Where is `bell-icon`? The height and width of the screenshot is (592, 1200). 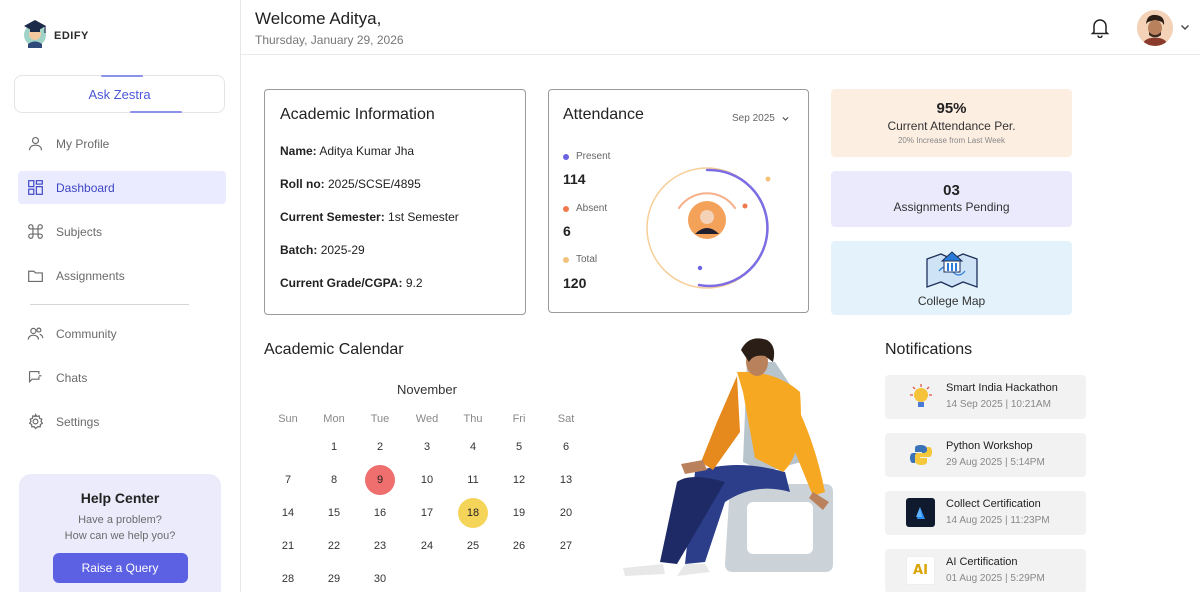 bell-icon is located at coordinates (1100, 27).